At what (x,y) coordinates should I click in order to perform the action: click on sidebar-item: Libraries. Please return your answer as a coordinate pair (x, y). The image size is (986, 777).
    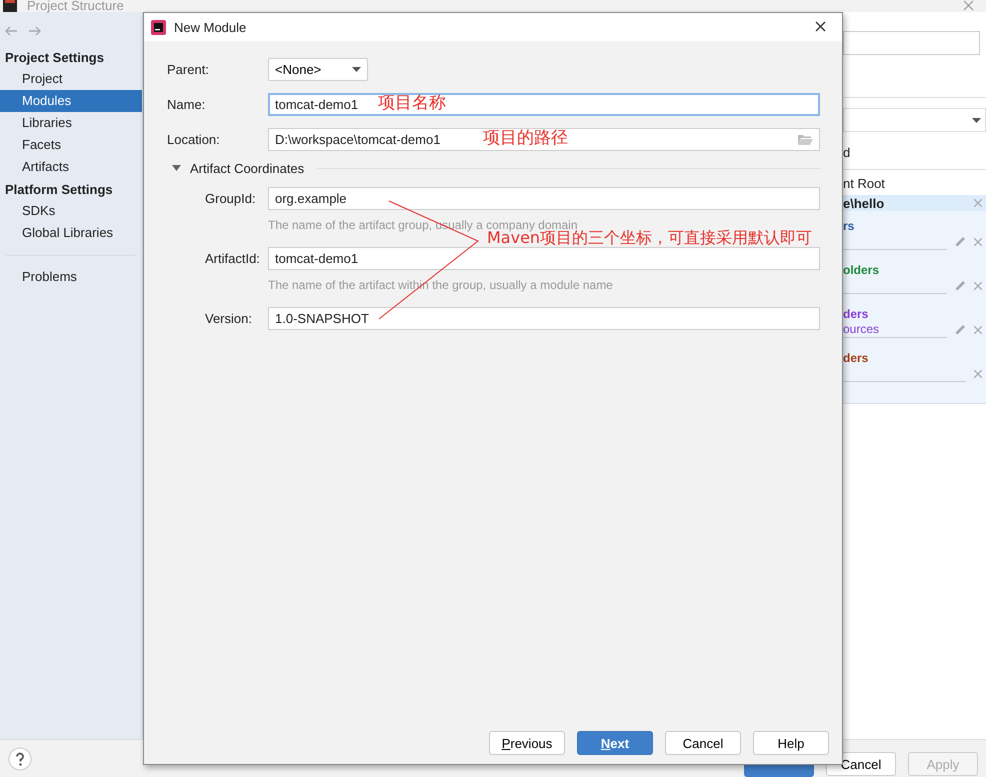
    Looking at the image, I should click on (71, 123).